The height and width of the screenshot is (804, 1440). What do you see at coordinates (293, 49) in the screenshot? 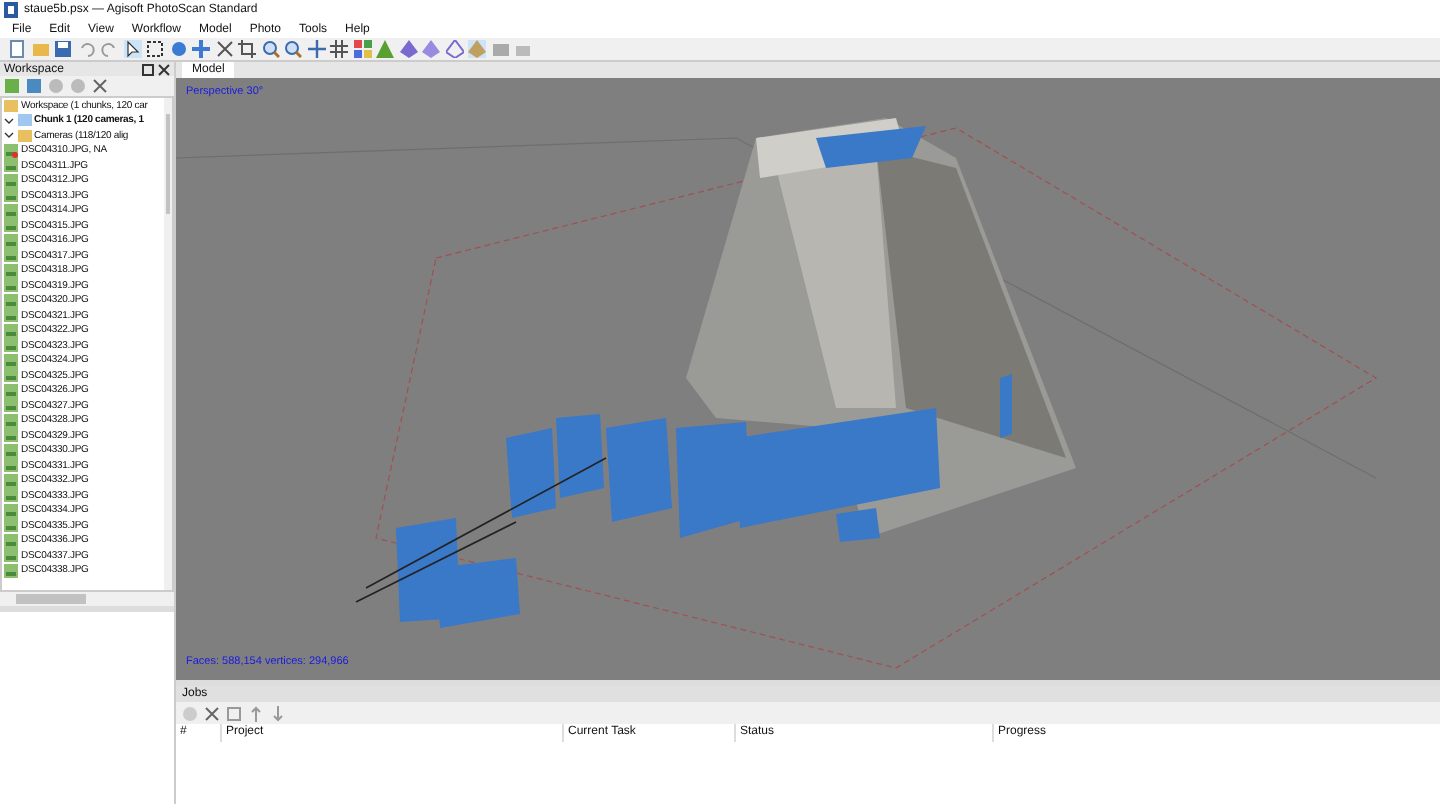
I see `zoom-out-icon` at bounding box center [293, 49].